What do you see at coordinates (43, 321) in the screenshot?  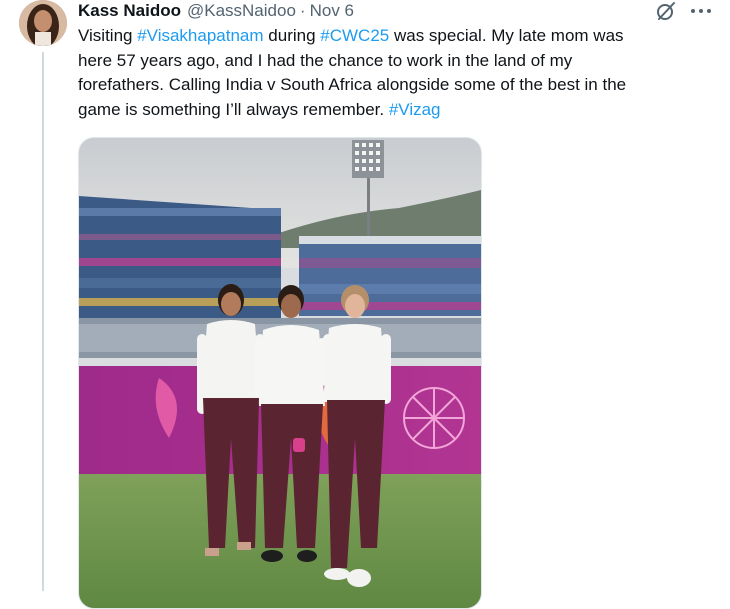 I see `thread-line` at bounding box center [43, 321].